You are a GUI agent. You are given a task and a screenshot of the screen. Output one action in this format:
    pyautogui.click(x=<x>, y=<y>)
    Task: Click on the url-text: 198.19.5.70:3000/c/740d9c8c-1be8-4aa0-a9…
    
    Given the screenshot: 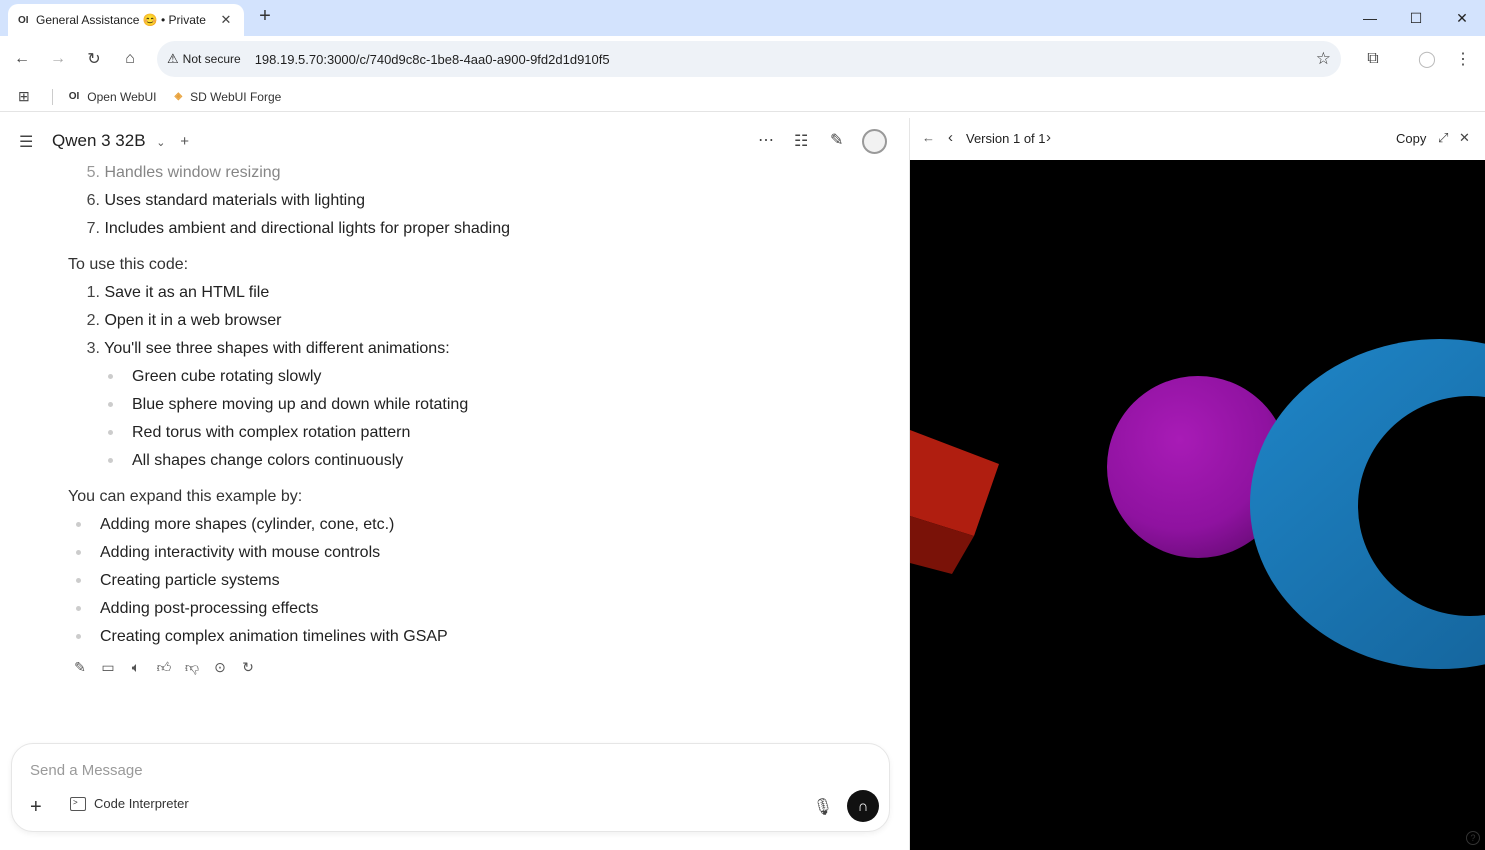 What is the action you would take?
    pyautogui.click(x=432, y=59)
    